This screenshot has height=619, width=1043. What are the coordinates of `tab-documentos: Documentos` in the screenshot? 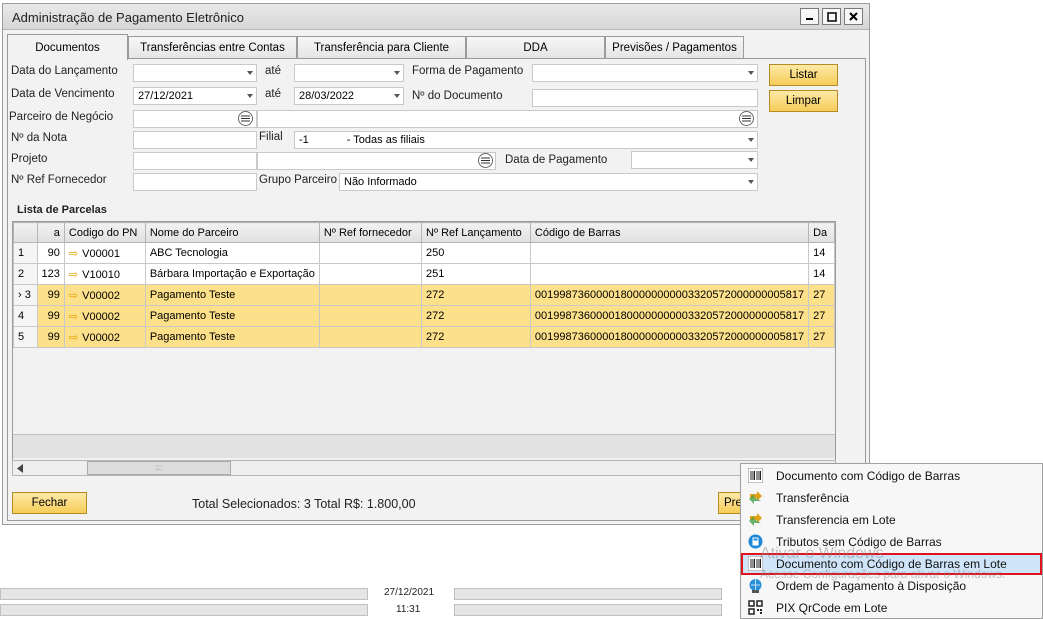 It's located at (67, 47).